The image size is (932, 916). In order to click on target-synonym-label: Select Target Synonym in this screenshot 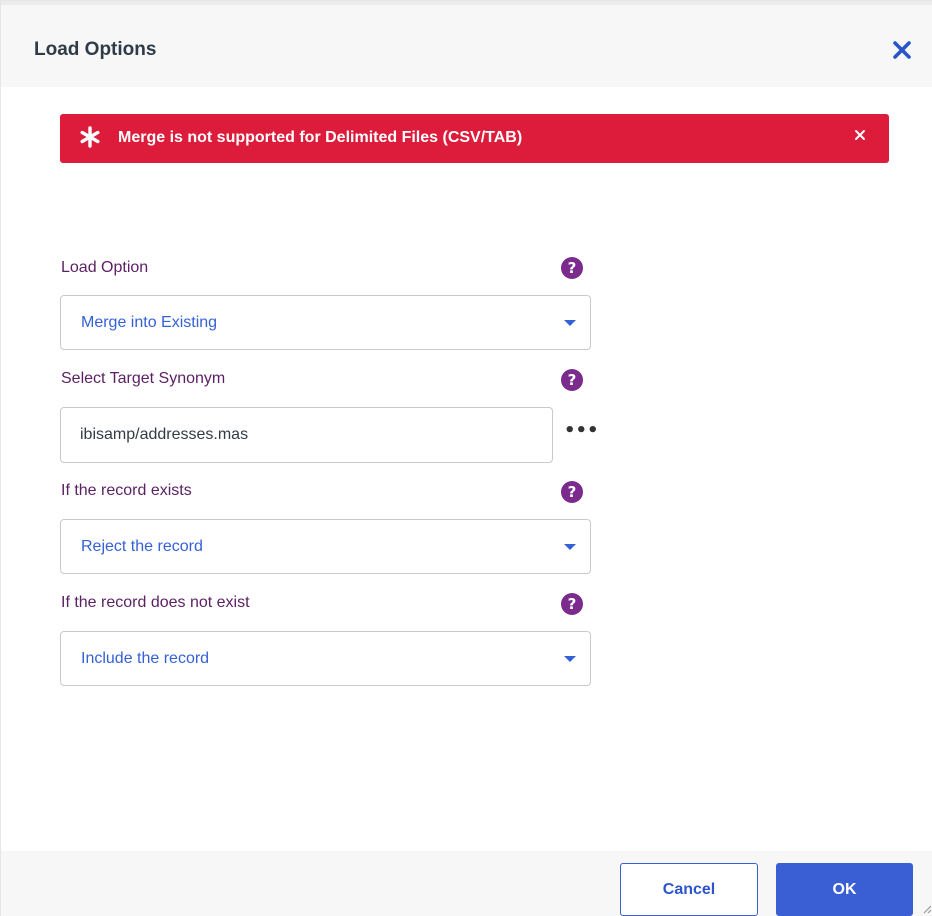, I will do `click(143, 378)`.